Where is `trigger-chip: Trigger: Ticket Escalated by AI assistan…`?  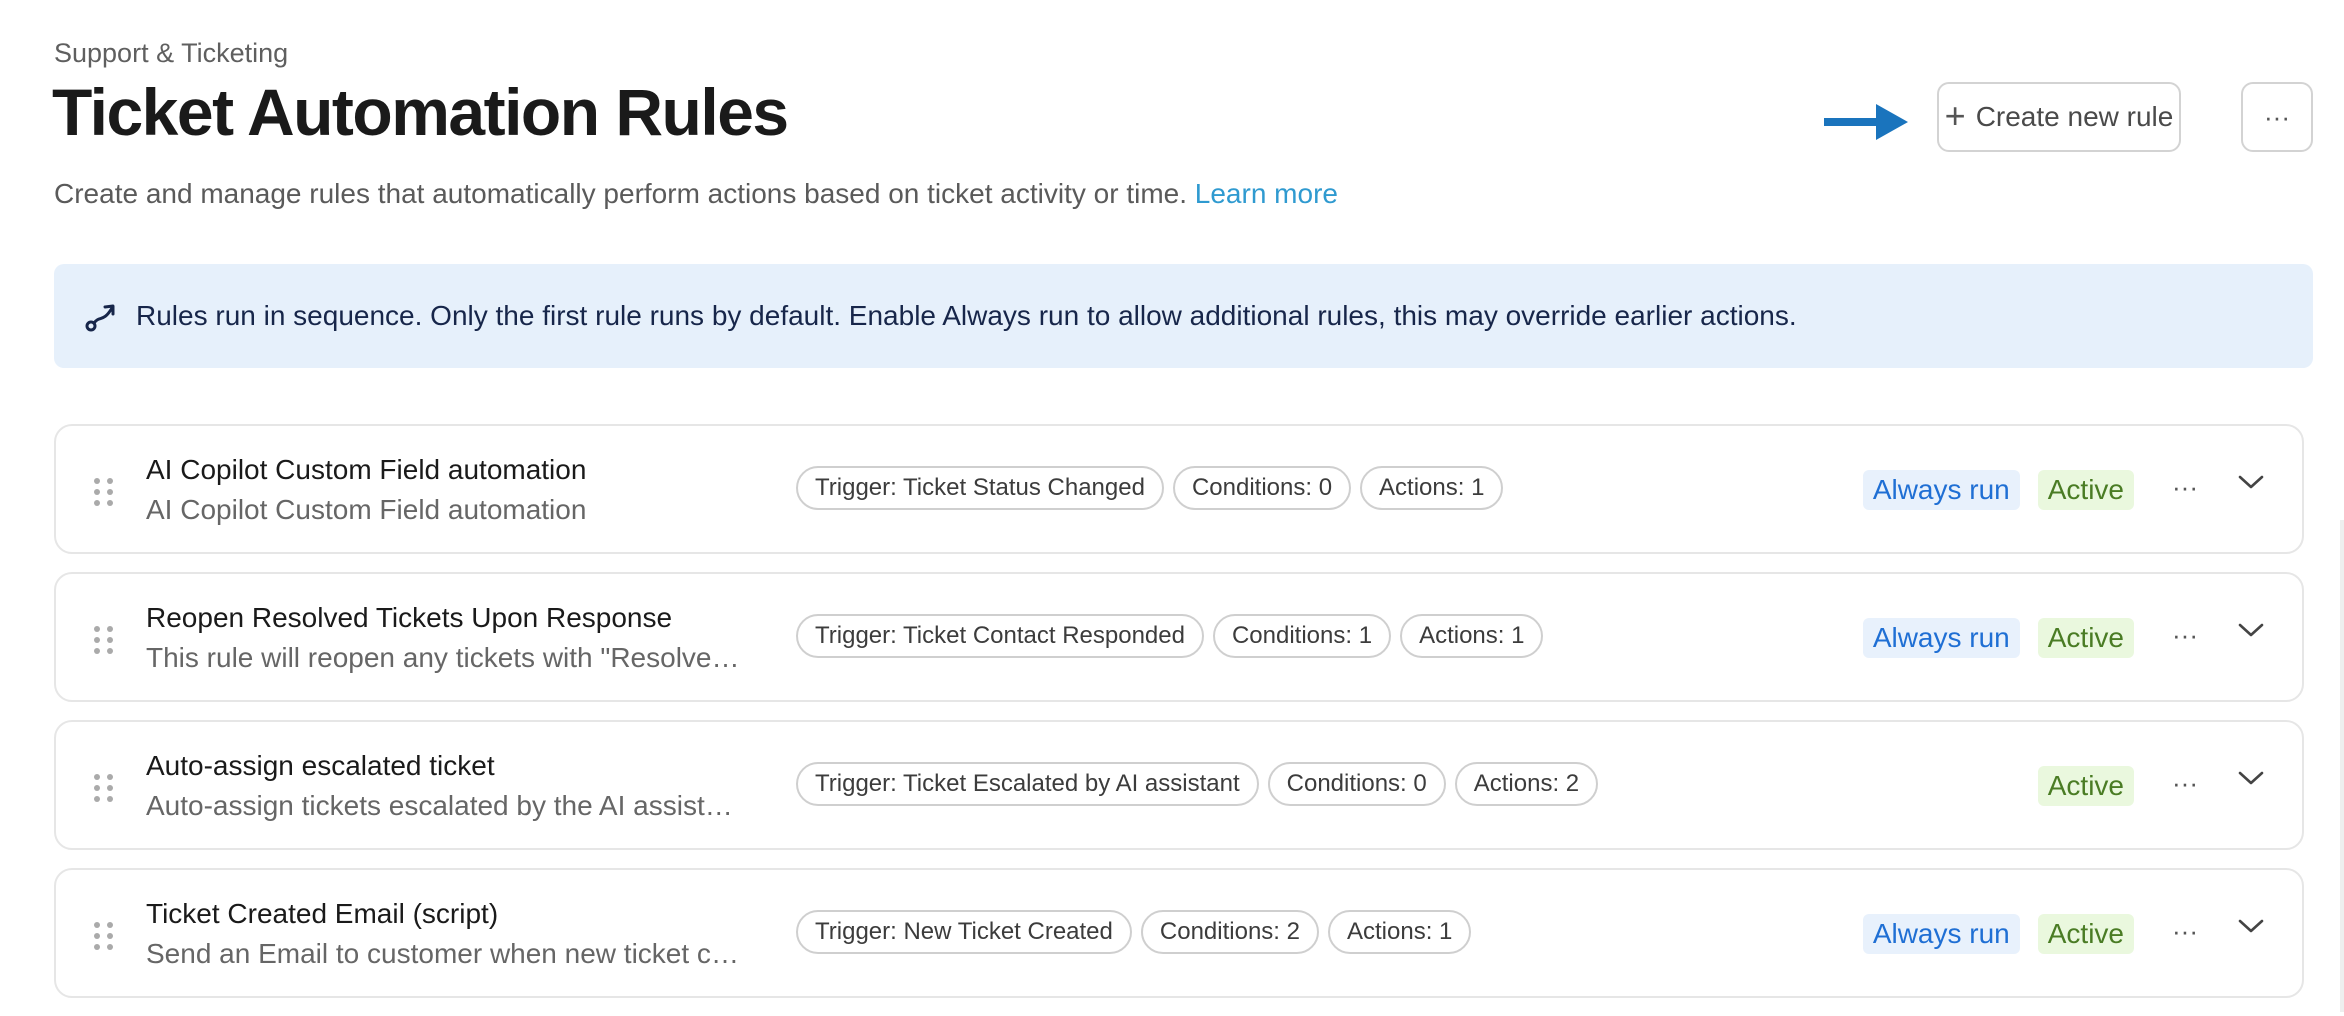
trigger-chip: Trigger: Ticket Escalated by AI assistan… is located at coordinates (1027, 784).